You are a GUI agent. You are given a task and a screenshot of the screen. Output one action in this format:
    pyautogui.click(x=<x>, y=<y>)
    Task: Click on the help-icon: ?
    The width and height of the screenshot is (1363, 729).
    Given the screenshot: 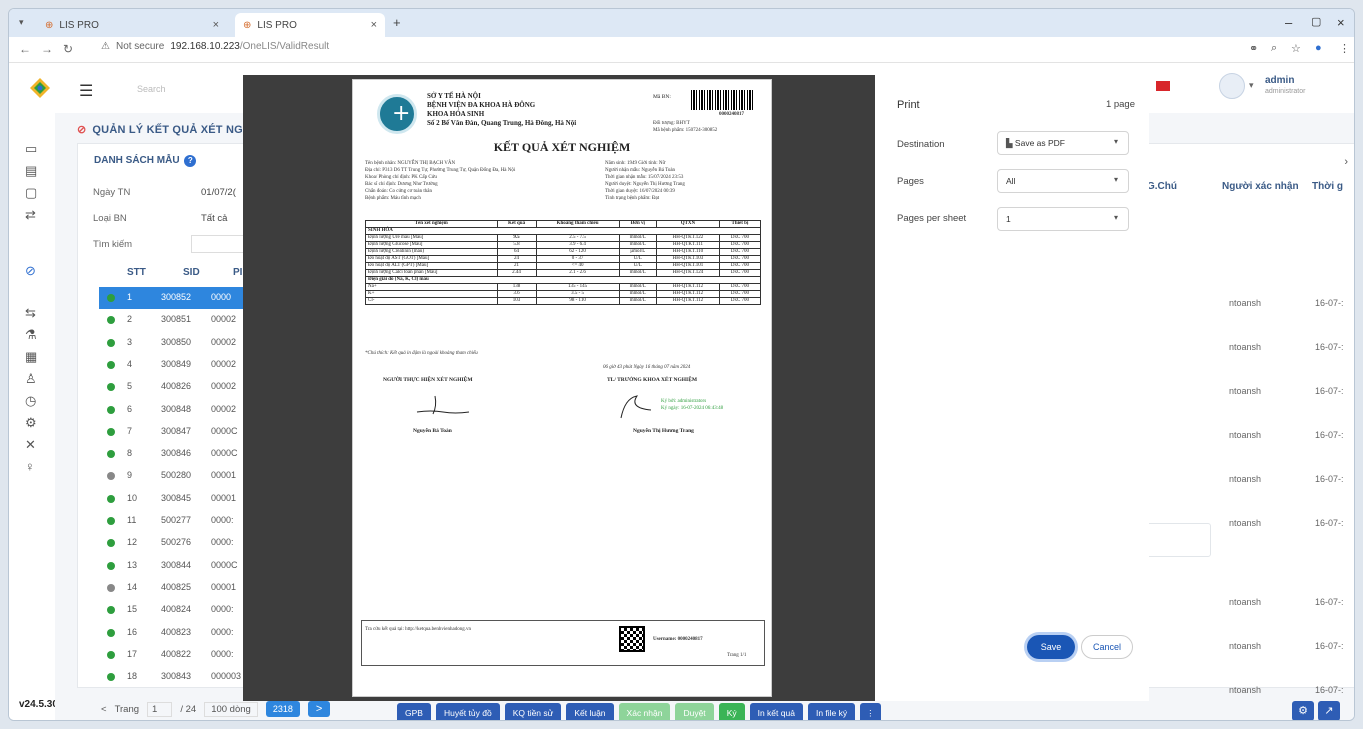 What is the action you would take?
    pyautogui.click(x=190, y=161)
    